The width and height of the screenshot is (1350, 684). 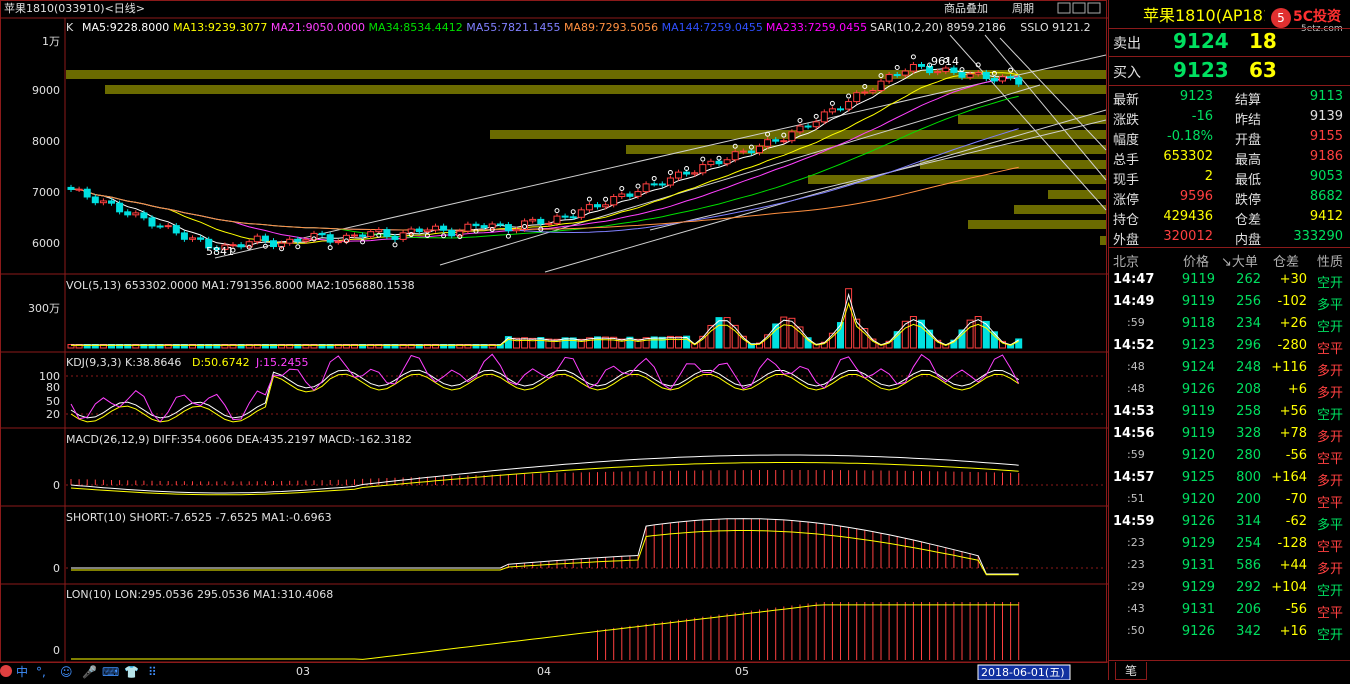 What do you see at coordinates (22, 671) in the screenshot?
I see `ime-lang: 中` at bounding box center [22, 671].